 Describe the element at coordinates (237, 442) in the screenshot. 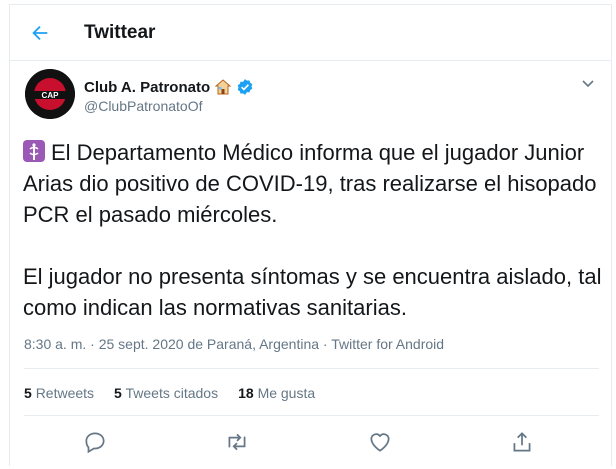

I see `retweet-icon` at that location.